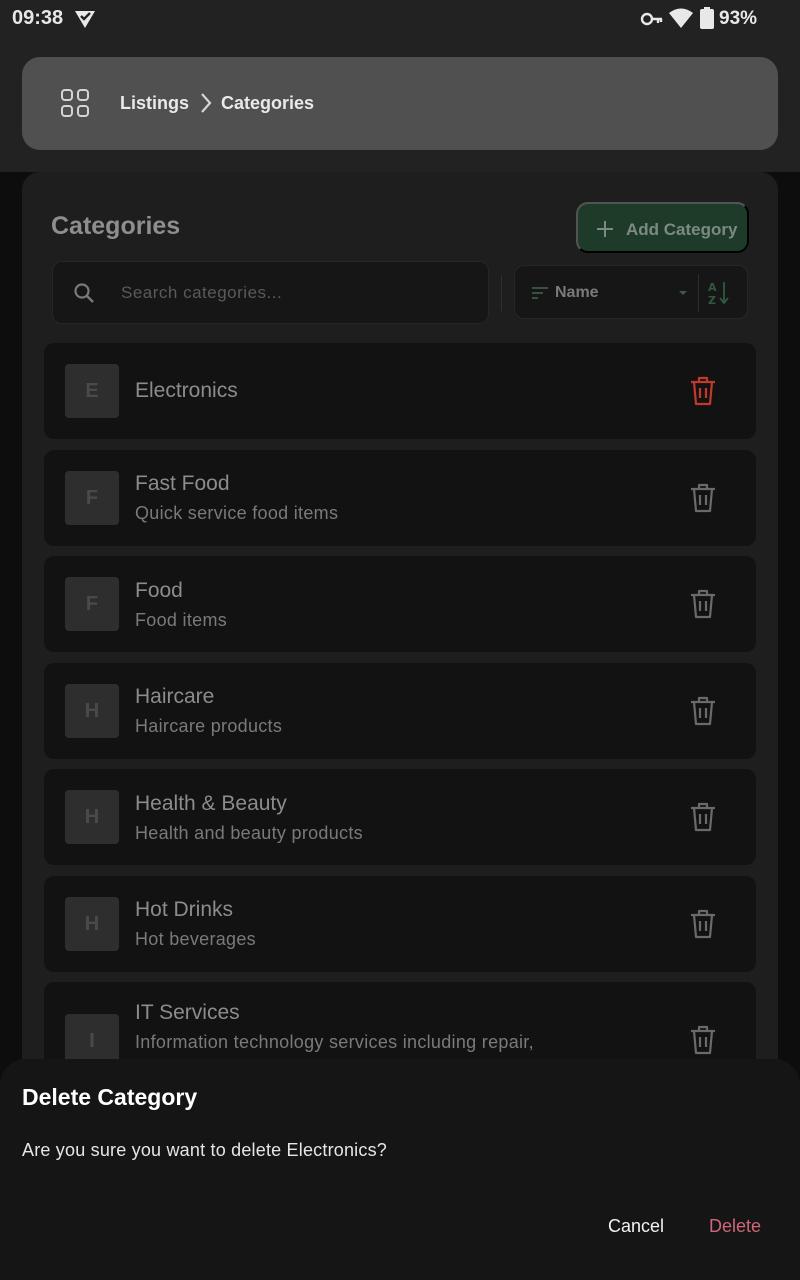  What do you see at coordinates (719, 293) in the screenshot?
I see `sort-az-icon: A Z` at bounding box center [719, 293].